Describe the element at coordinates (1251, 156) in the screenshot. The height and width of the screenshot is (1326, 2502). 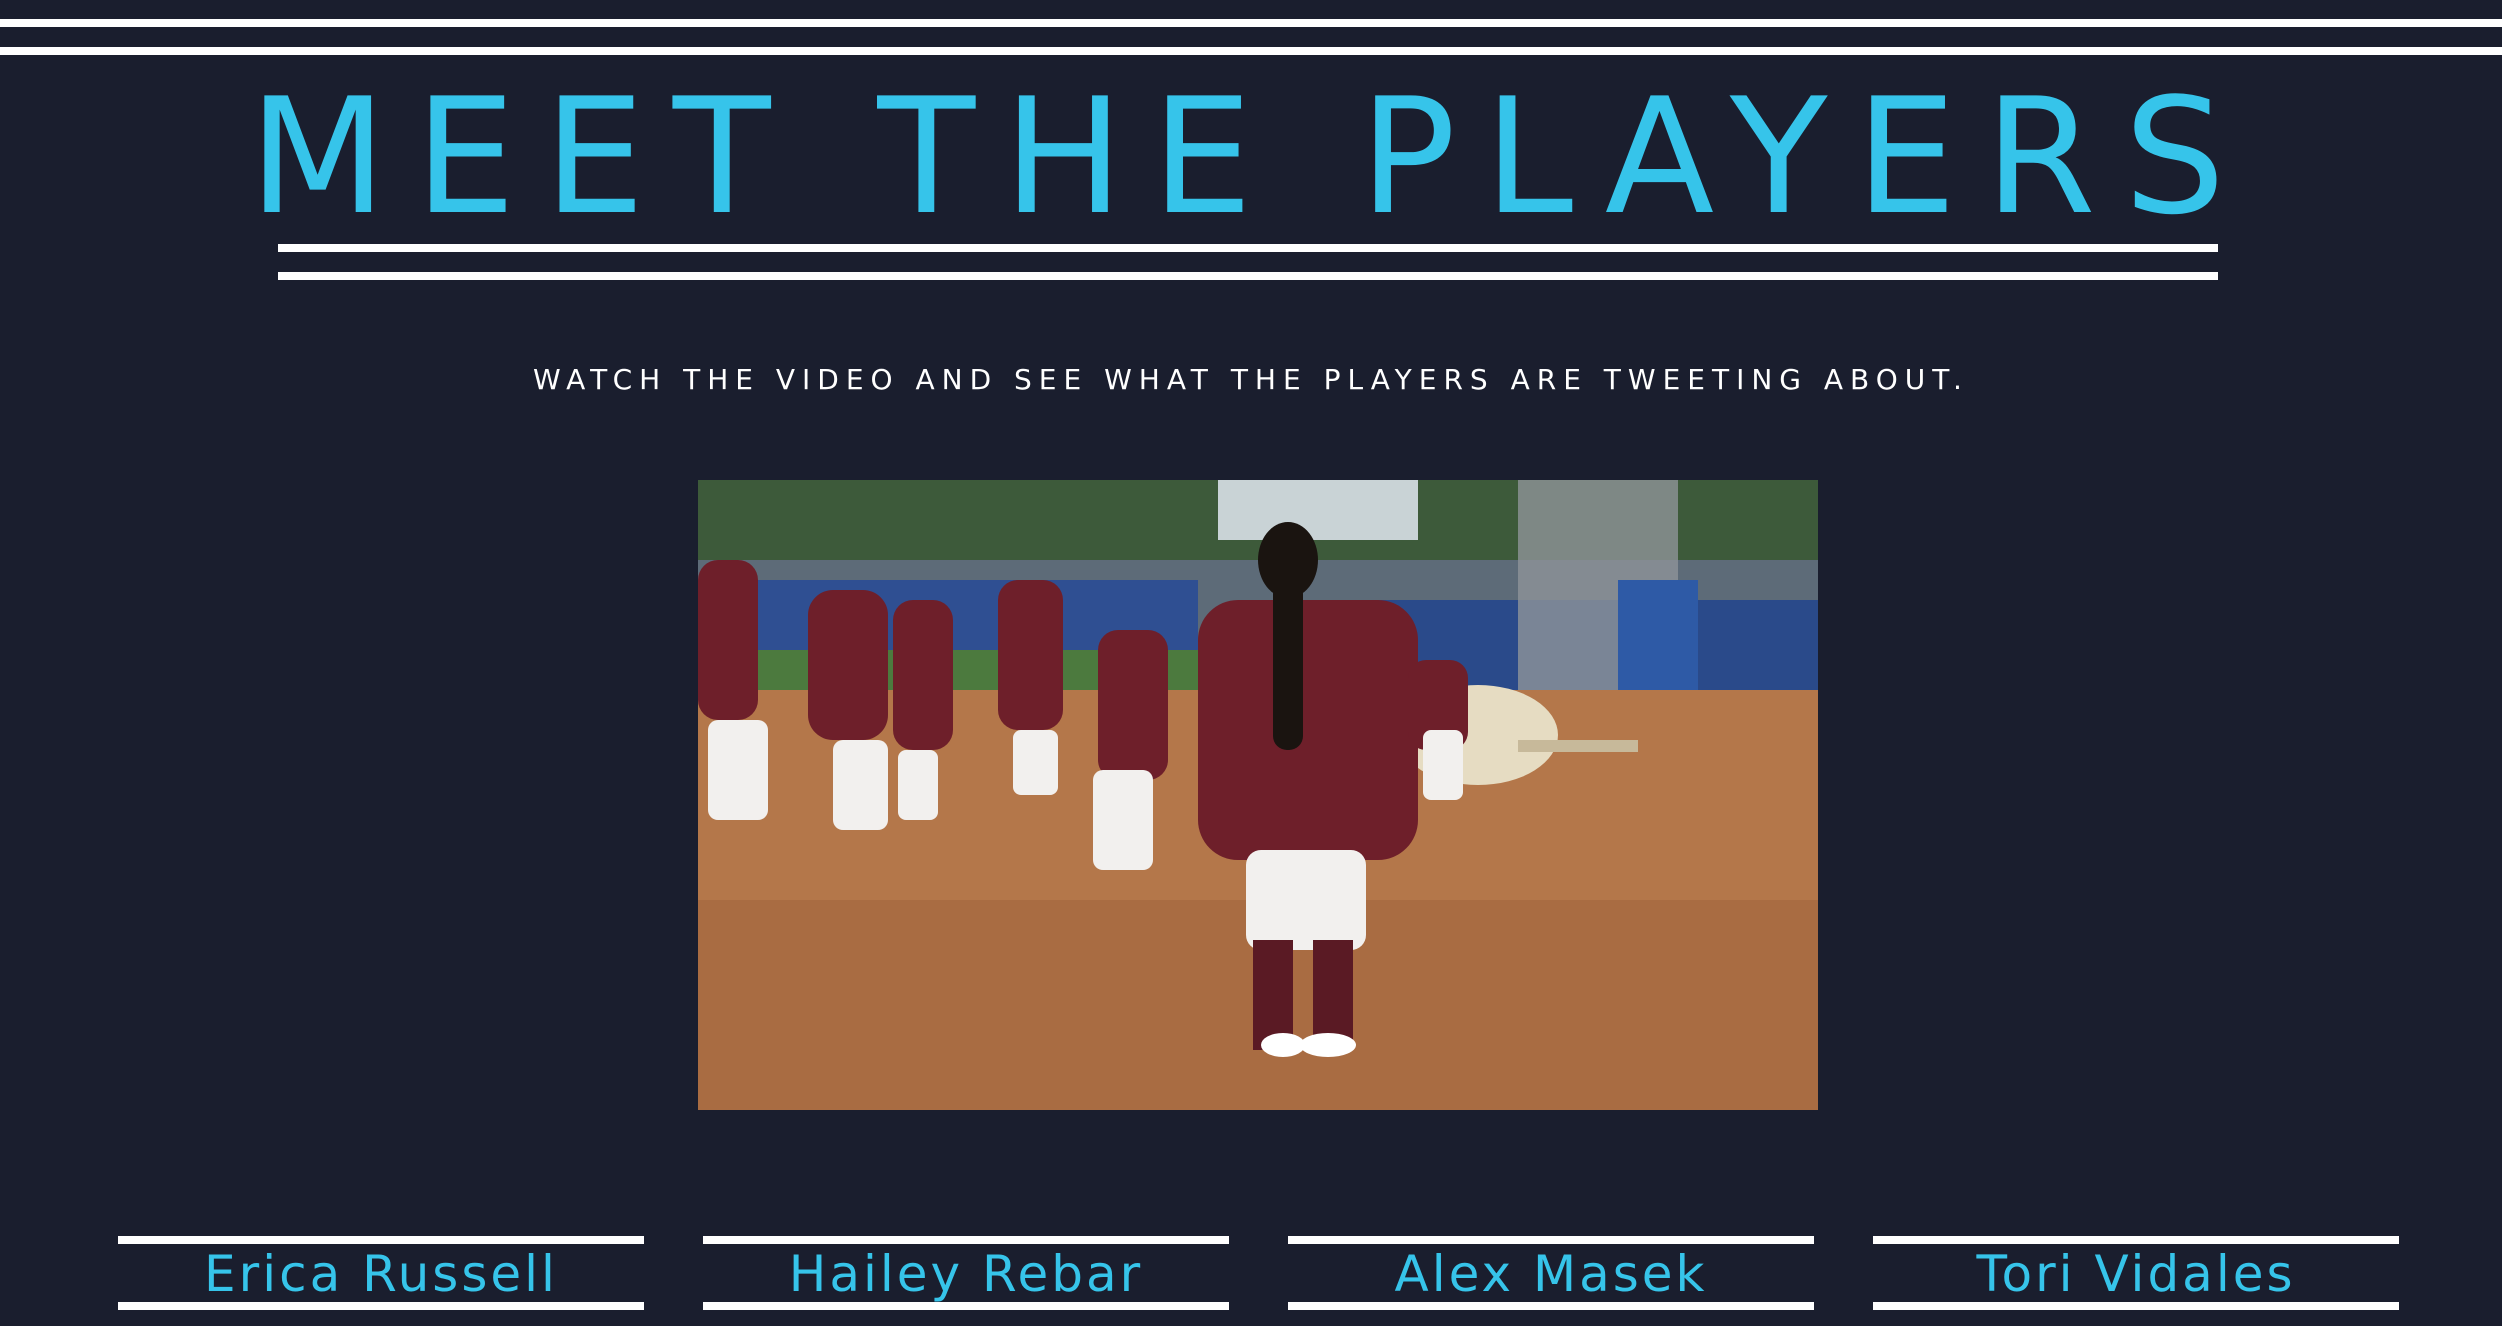
I see `page-title: MEET THE PLAYERS` at that location.